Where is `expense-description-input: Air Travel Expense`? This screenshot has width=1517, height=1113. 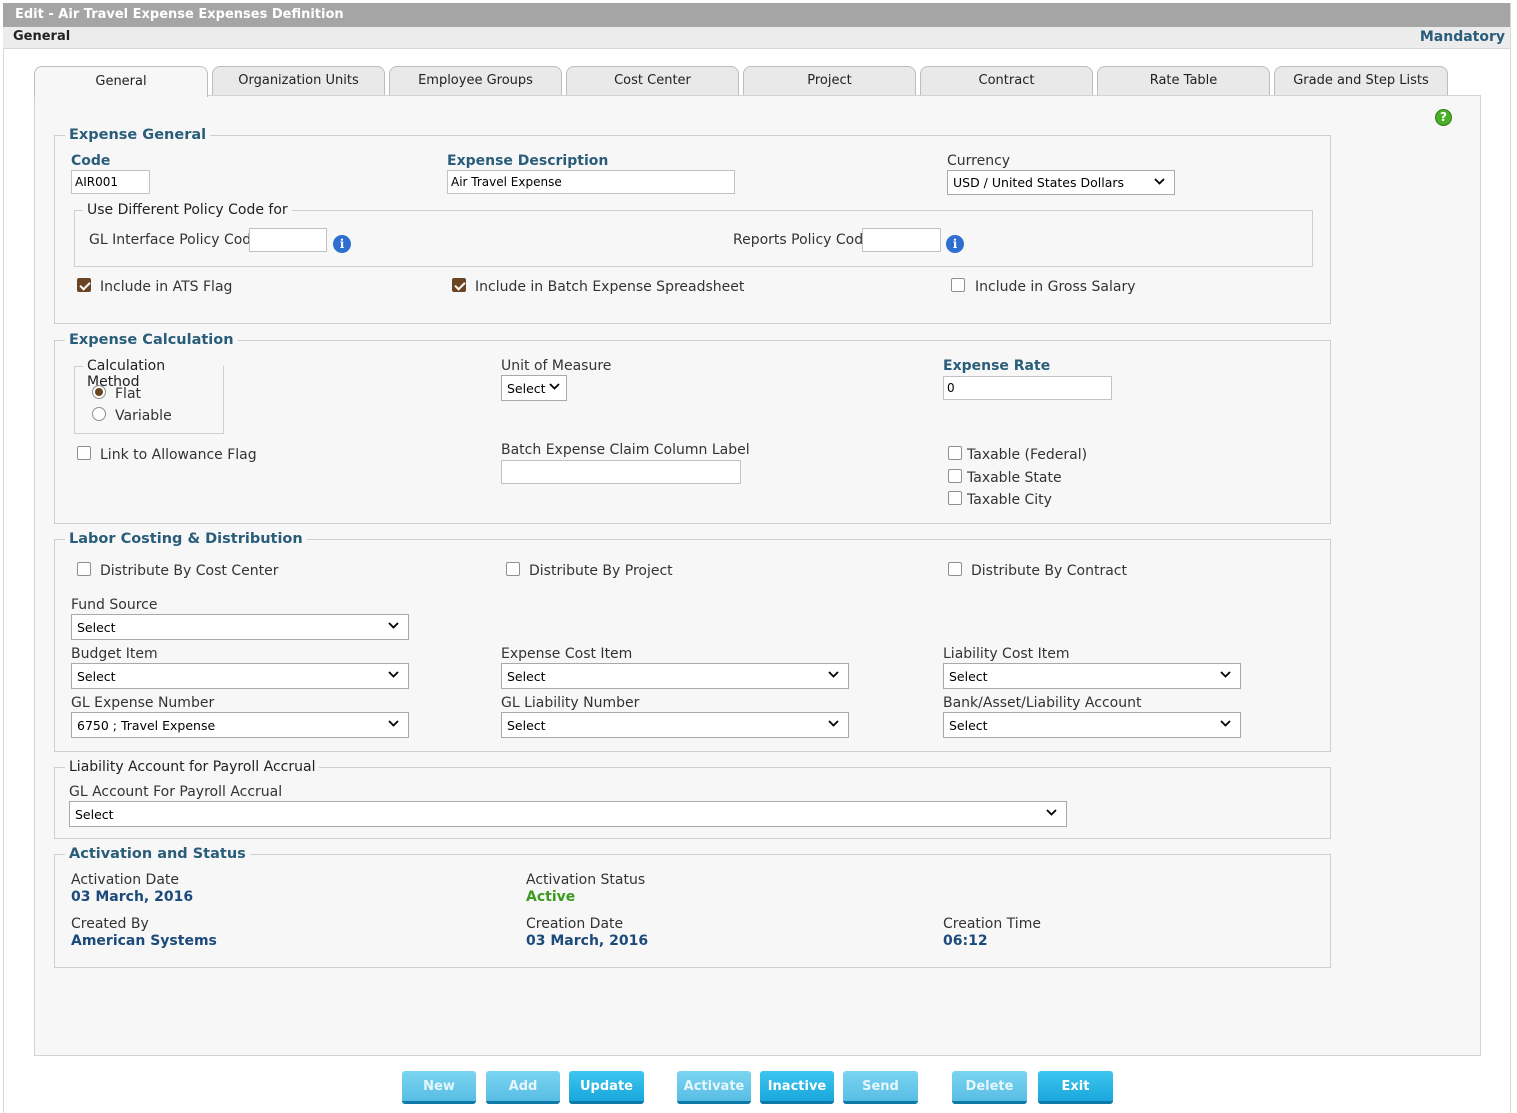
expense-description-input: Air Travel Expense is located at coordinates (591, 182).